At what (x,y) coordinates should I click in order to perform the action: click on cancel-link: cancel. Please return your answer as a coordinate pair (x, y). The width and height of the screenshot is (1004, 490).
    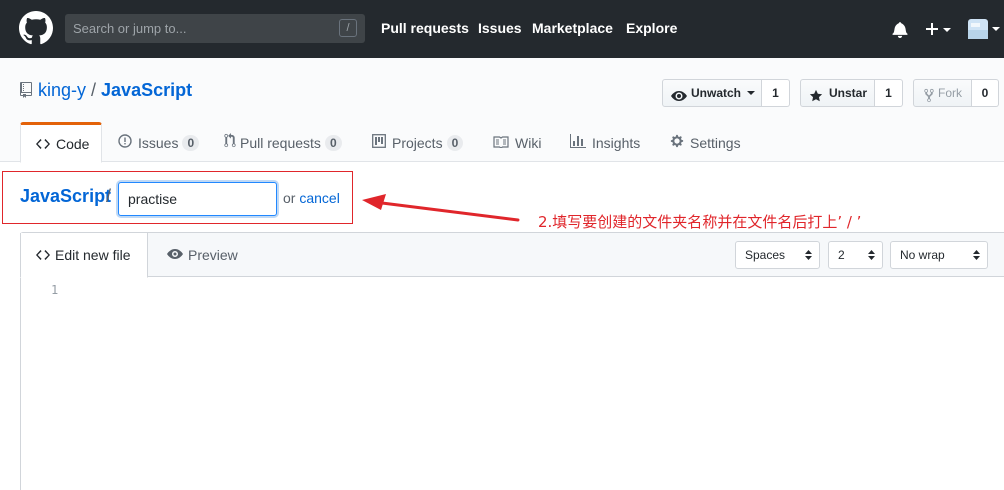
    Looking at the image, I should click on (319, 198).